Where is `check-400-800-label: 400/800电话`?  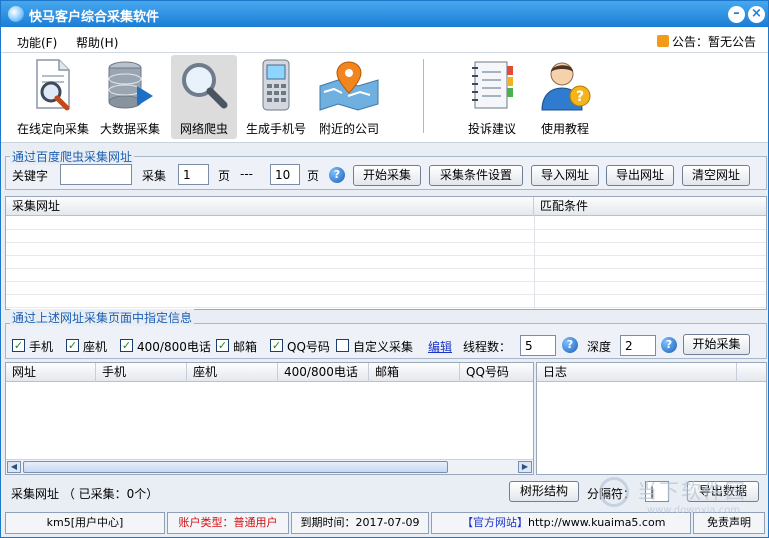 check-400-800-label: 400/800电话 is located at coordinates (174, 347).